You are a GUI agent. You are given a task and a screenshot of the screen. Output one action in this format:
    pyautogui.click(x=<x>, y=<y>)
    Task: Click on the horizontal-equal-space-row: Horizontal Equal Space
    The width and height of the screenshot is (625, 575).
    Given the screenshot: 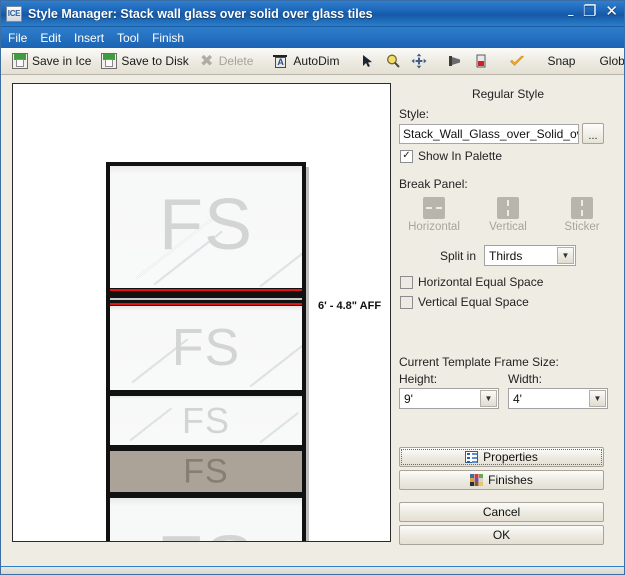 What is the action you would take?
    pyautogui.click(x=509, y=282)
    